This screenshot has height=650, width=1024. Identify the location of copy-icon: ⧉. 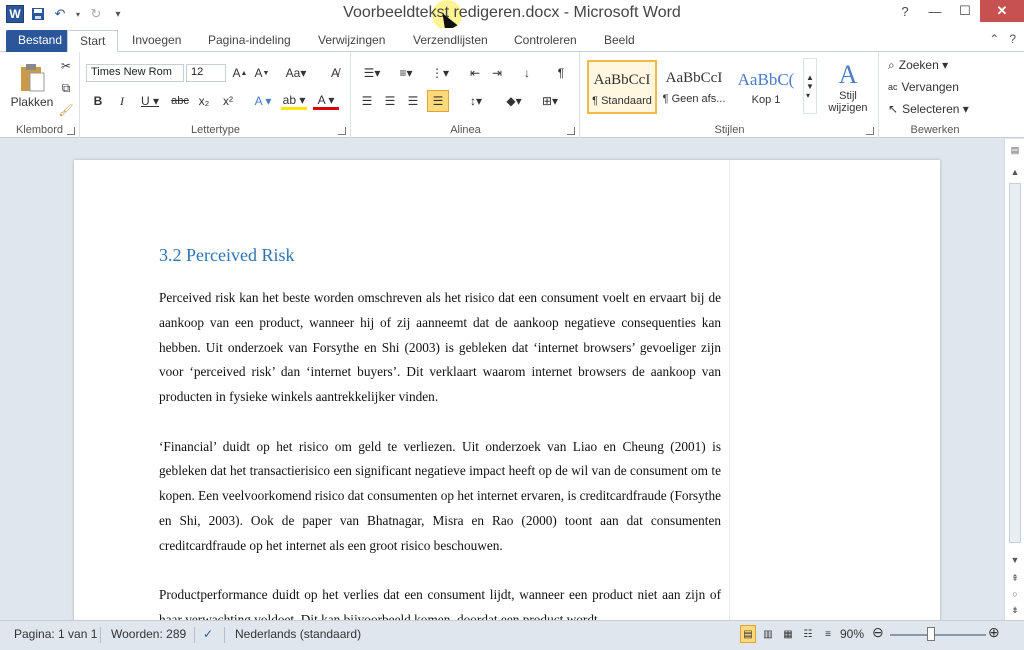
(66, 88).